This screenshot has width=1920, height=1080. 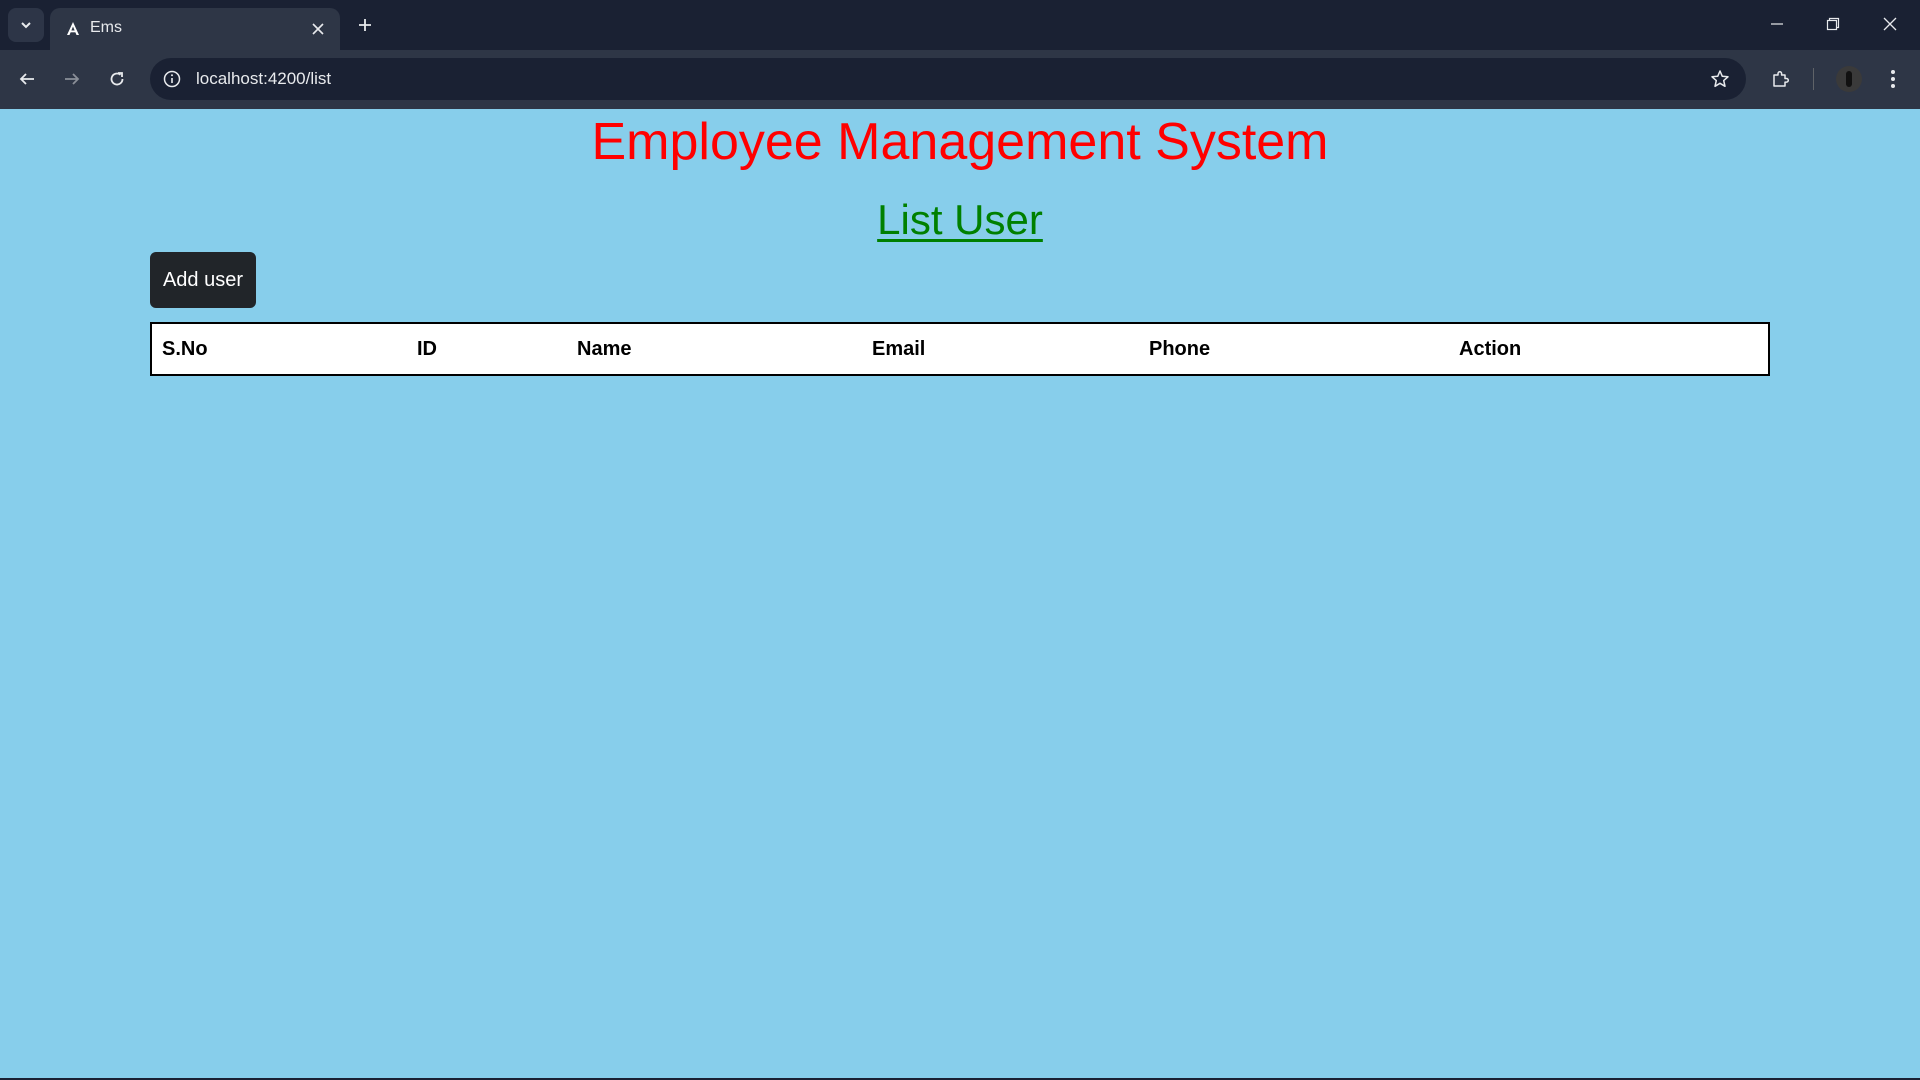 I want to click on table-header: S.No ID Name Email Phone Action, so click(x=960, y=349).